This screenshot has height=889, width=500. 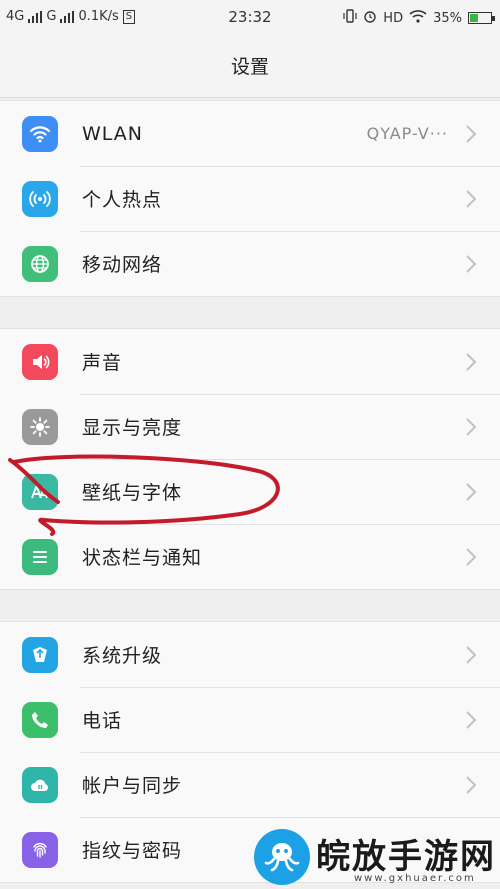 I want to click on hd-label: HD, so click(x=393, y=18).